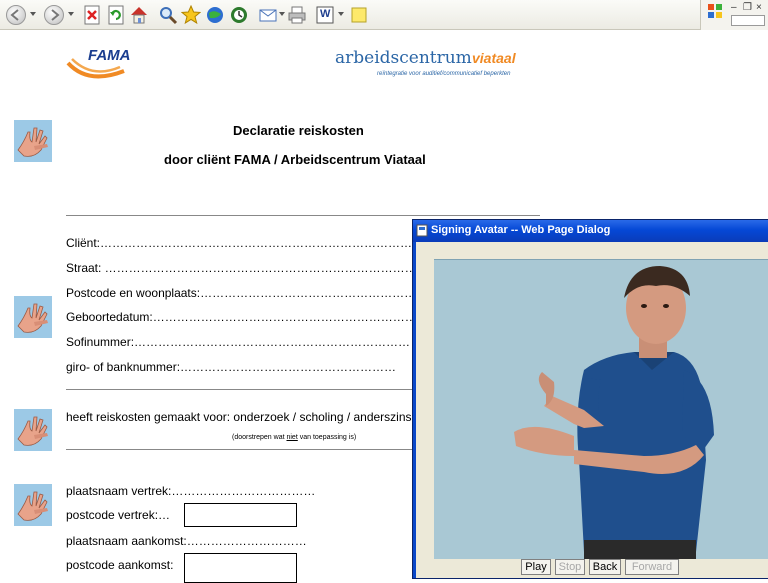  I want to click on windows-logo-icon, so click(715, 11).